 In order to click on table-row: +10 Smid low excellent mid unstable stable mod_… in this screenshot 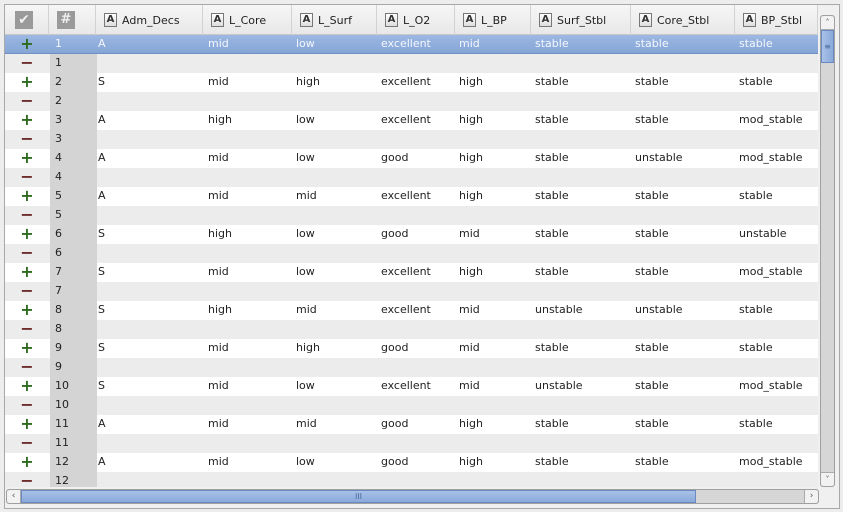, I will do `click(411, 386)`.